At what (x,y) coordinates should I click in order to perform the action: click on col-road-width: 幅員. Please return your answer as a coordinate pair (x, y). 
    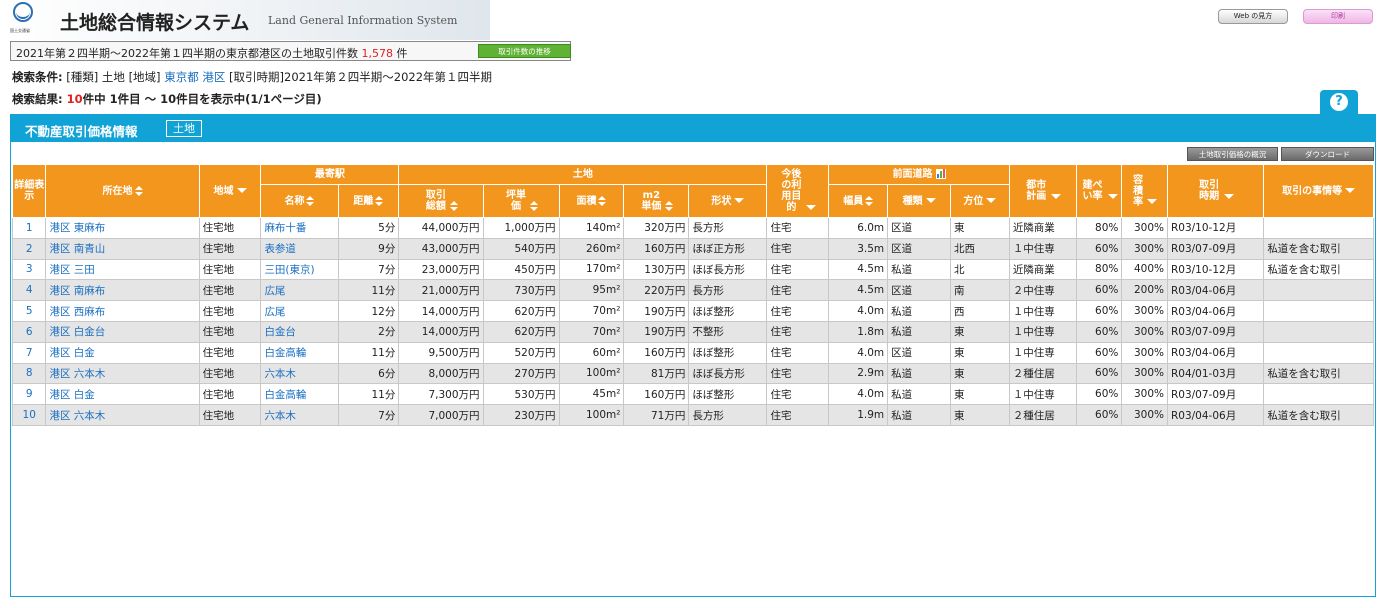
    Looking at the image, I should click on (858, 201).